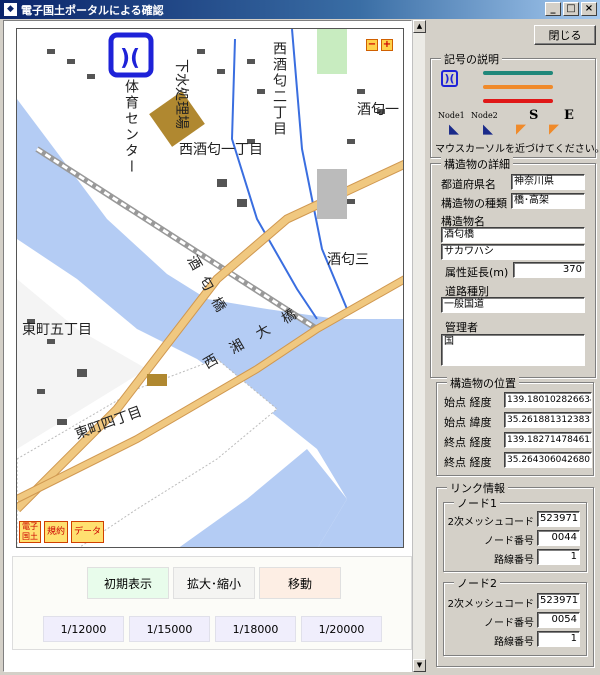  Describe the element at coordinates (300, 9) in the screenshot. I see `title-bar: ◆ 電子国土ポータルによる確認 _ □ ×` at that location.